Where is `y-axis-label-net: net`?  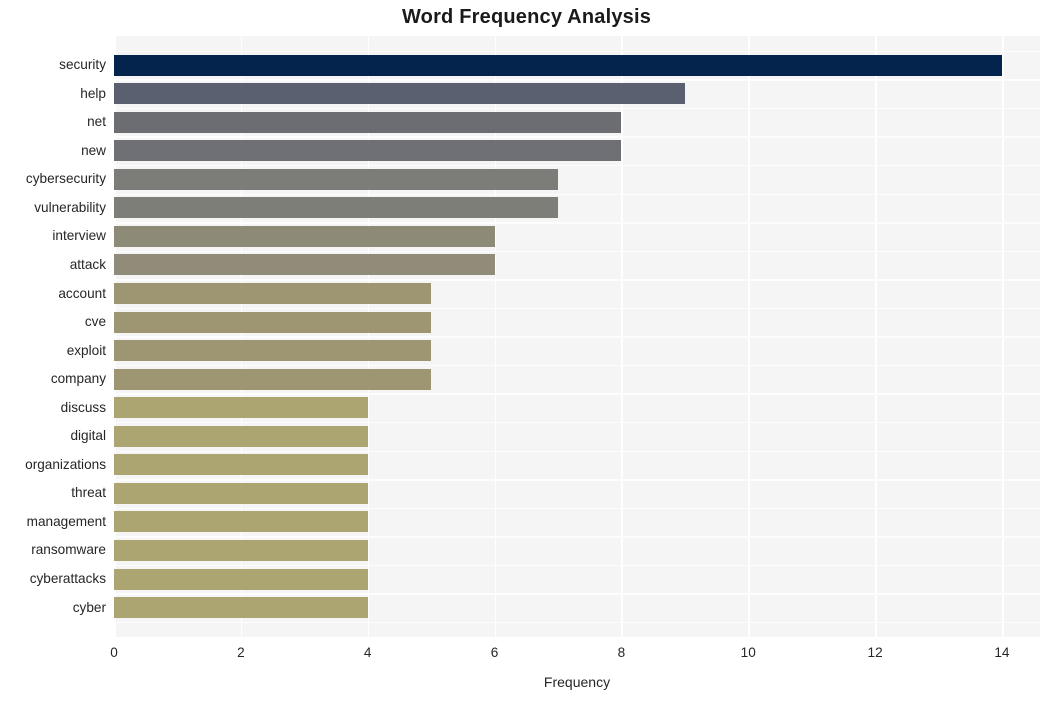
y-axis-label-net: net is located at coordinates (96, 122).